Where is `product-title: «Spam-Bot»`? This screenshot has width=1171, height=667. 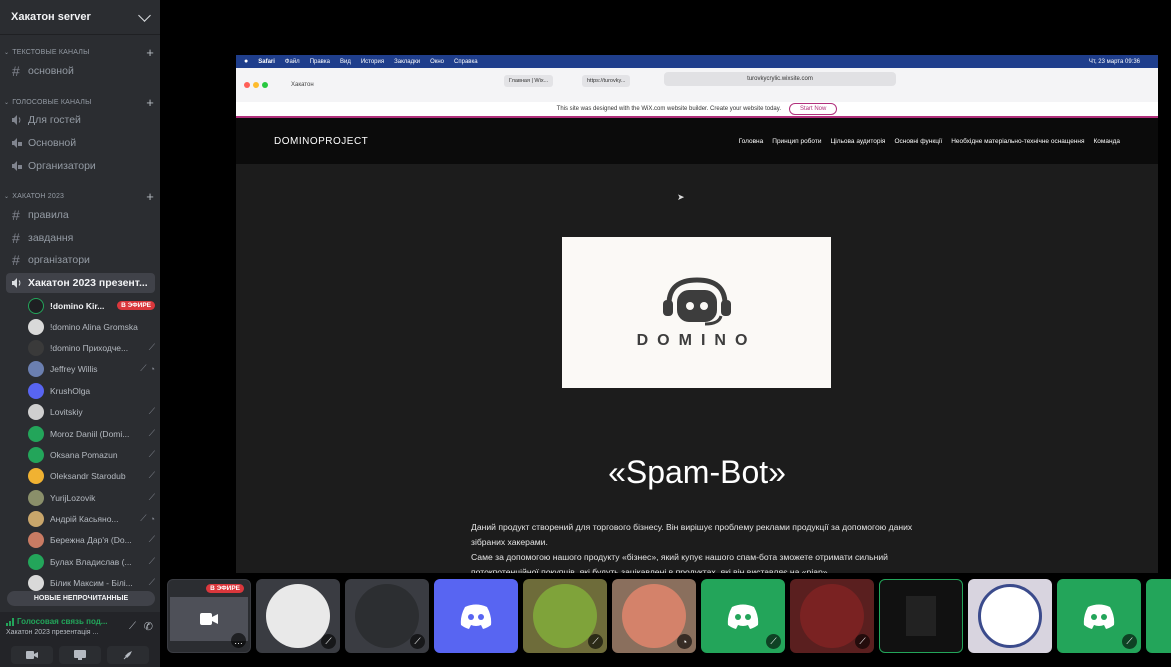 product-title: «Spam-Bot» is located at coordinates (697, 472).